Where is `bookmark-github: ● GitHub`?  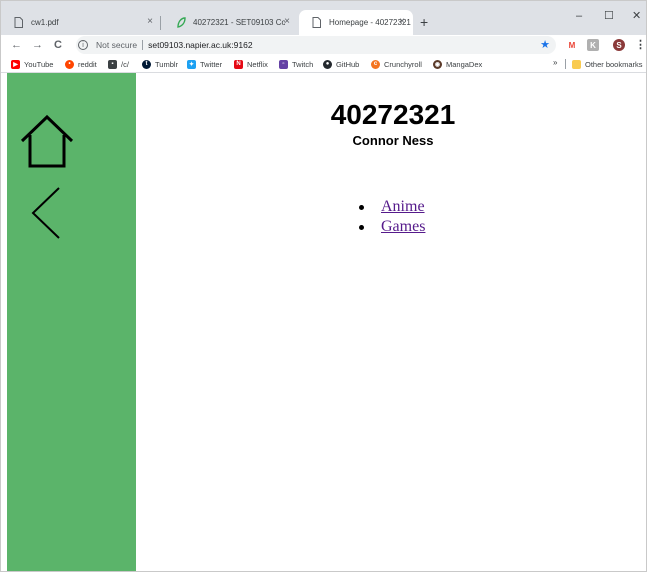
bookmark-github: ● GitHub is located at coordinates (341, 64).